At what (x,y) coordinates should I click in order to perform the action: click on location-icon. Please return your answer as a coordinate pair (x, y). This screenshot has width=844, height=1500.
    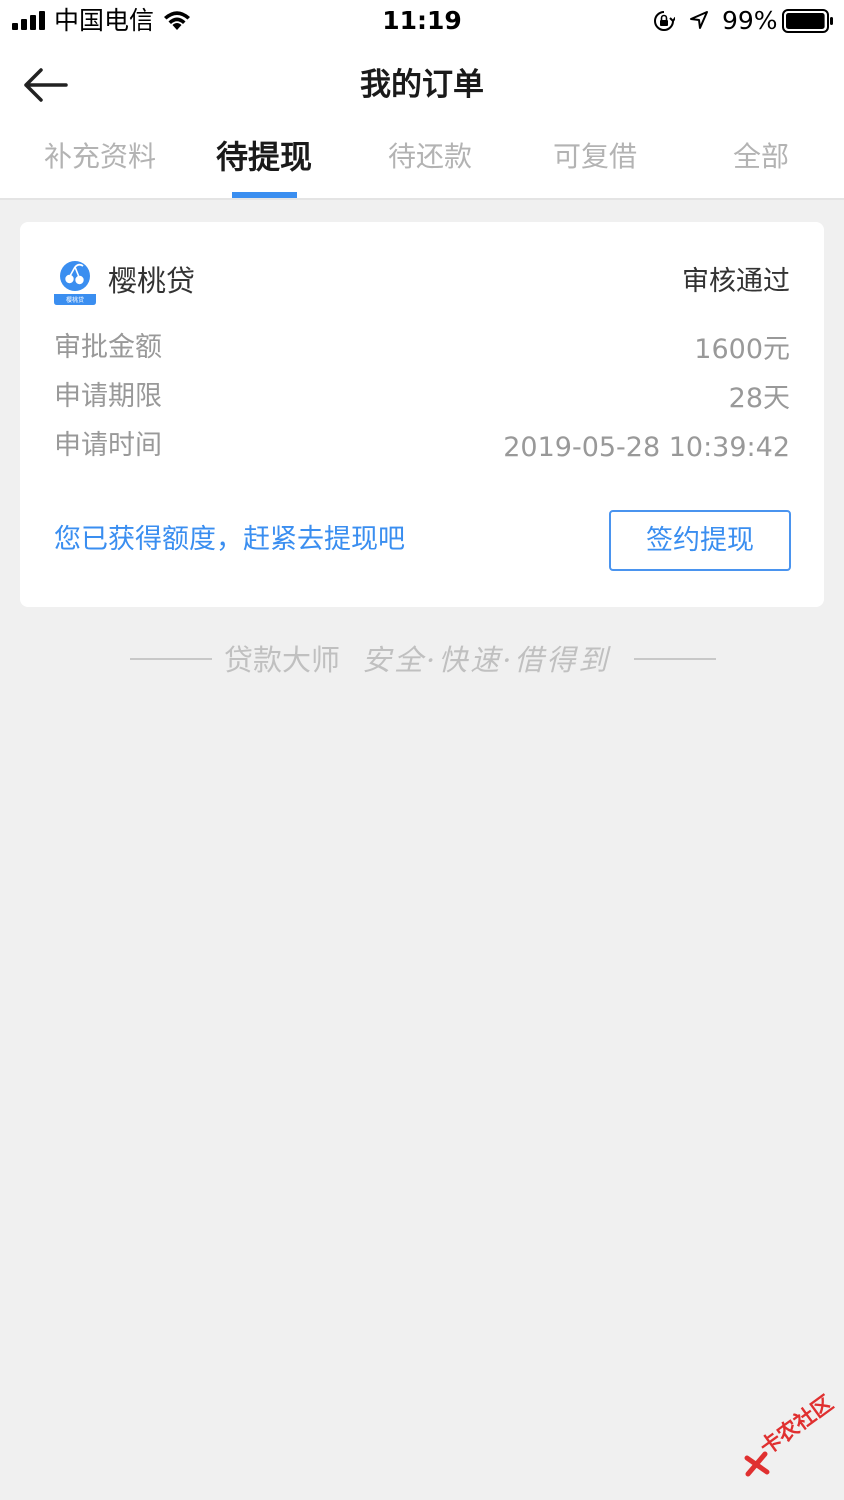
    Looking at the image, I should click on (699, 20).